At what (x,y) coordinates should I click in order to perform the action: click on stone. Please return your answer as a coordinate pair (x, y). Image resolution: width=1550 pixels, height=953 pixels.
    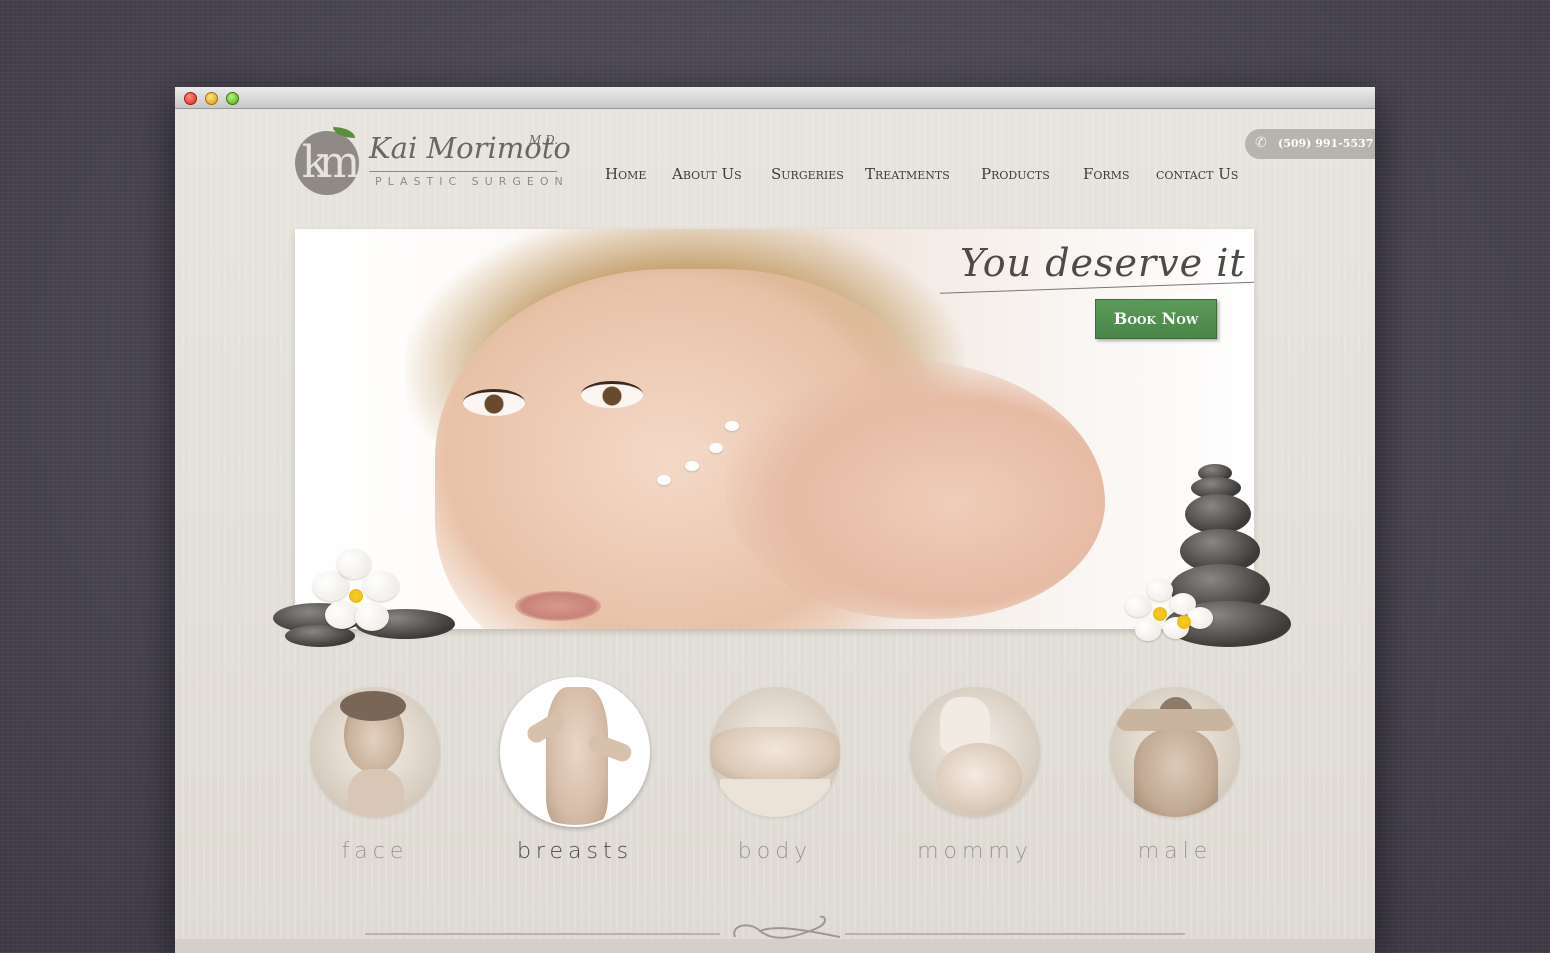
    Looking at the image, I should click on (1218, 514).